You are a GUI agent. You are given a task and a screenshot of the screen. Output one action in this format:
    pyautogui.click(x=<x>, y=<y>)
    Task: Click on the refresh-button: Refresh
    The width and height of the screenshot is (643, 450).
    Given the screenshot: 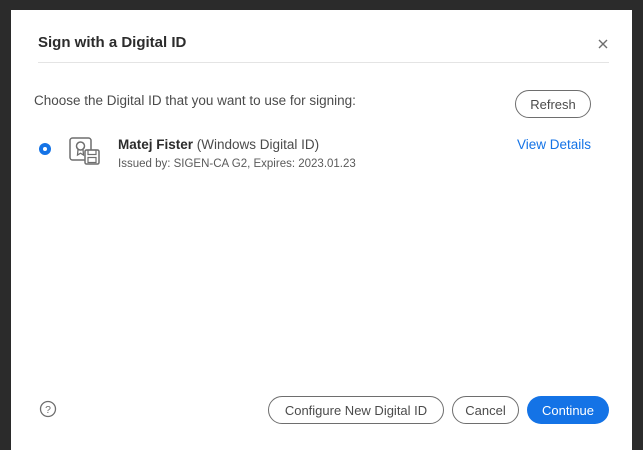 What is the action you would take?
    pyautogui.click(x=553, y=104)
    